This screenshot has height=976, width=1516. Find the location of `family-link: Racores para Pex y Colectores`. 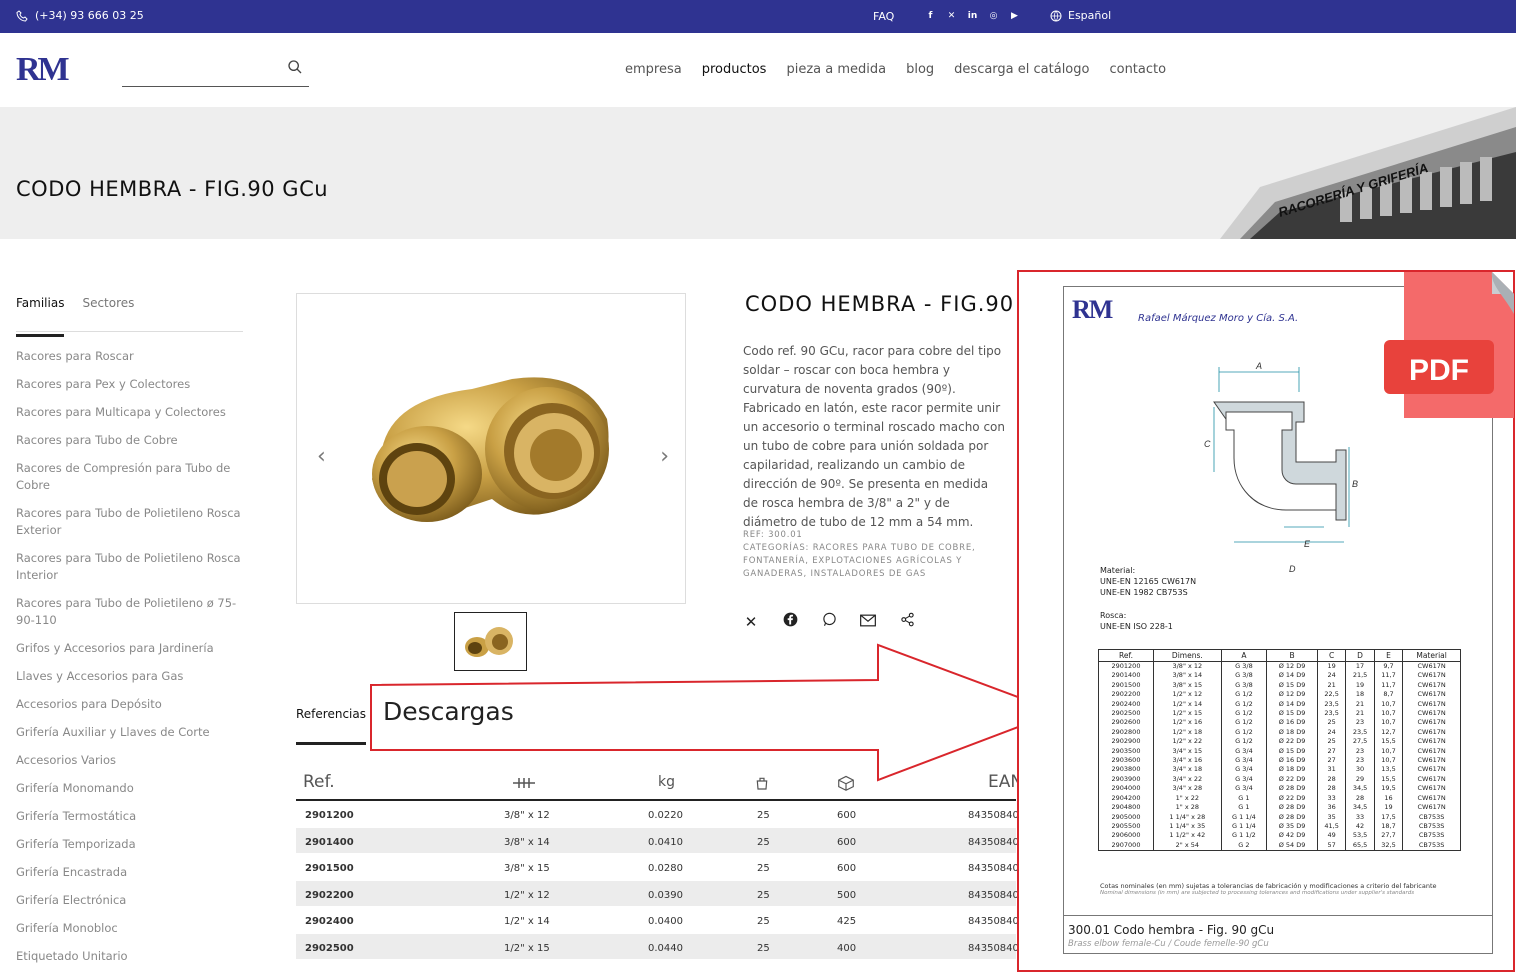

family-link: Racores para Pex y Colectores is located at coordinates (128, 384).